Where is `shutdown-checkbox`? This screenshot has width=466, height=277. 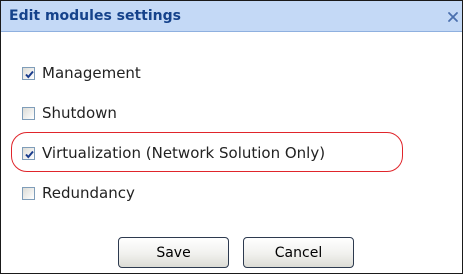
shutdown-checkbox is located at coordinates (28, 113).